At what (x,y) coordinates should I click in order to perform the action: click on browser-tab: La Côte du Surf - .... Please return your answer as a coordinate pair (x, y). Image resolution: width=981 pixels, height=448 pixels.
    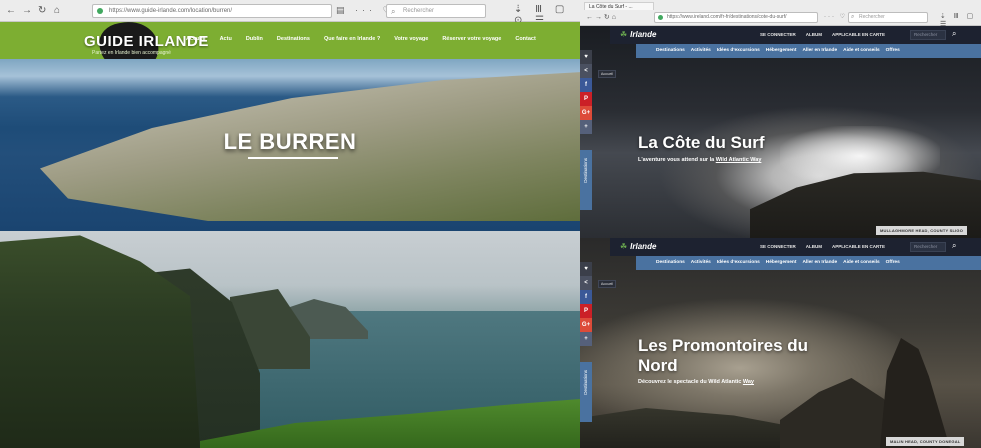
    Looking at the image, I should click on (619, 6).